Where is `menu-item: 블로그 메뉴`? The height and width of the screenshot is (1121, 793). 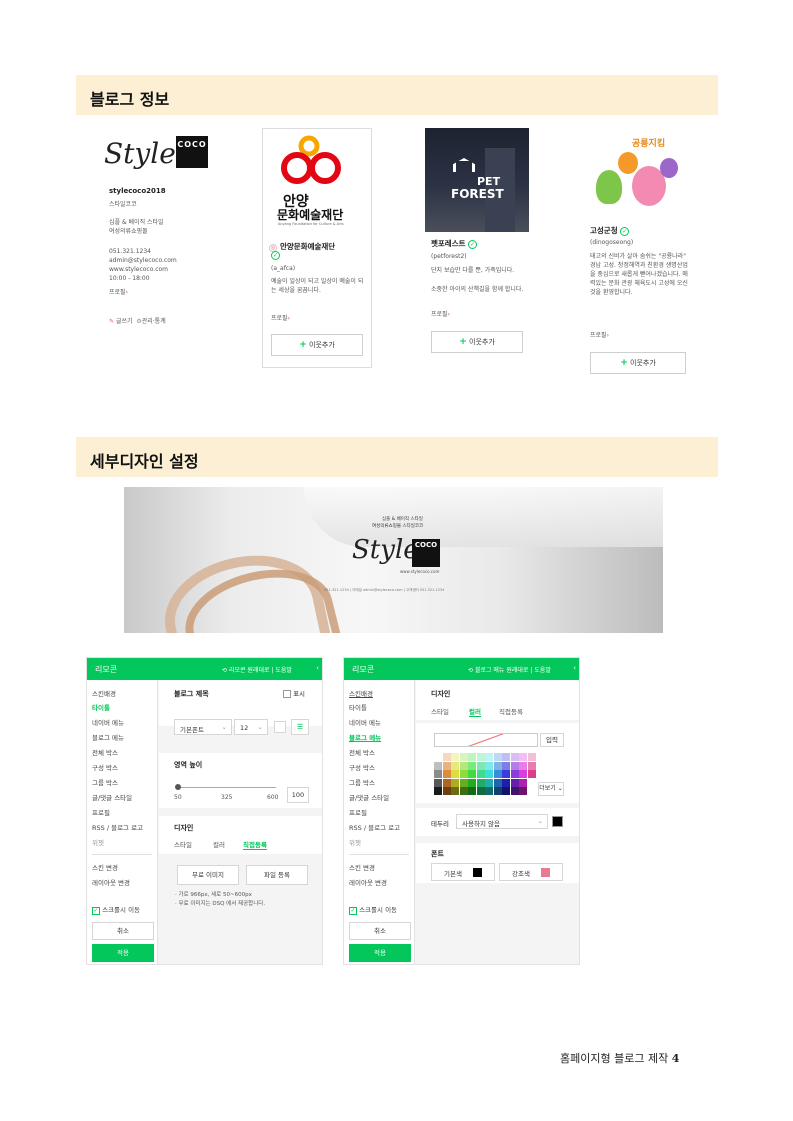 menu-item: 블로그 메뉴 is located at coordinates (108, 737).